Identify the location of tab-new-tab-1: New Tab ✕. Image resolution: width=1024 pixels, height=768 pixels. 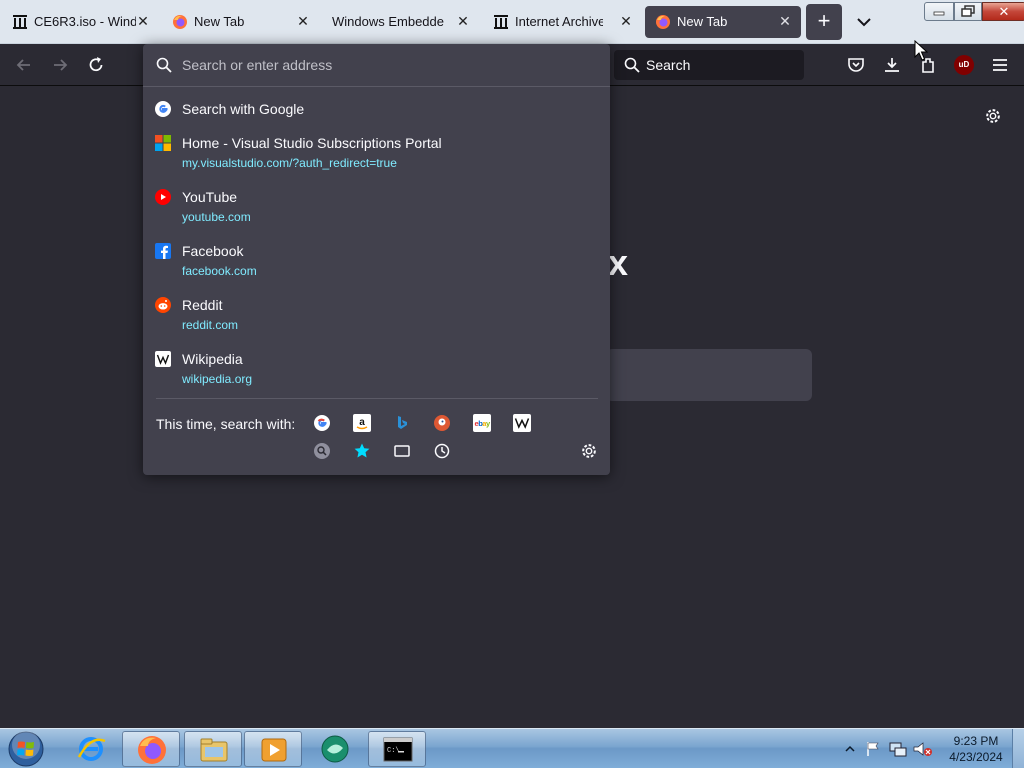
(240, 22).